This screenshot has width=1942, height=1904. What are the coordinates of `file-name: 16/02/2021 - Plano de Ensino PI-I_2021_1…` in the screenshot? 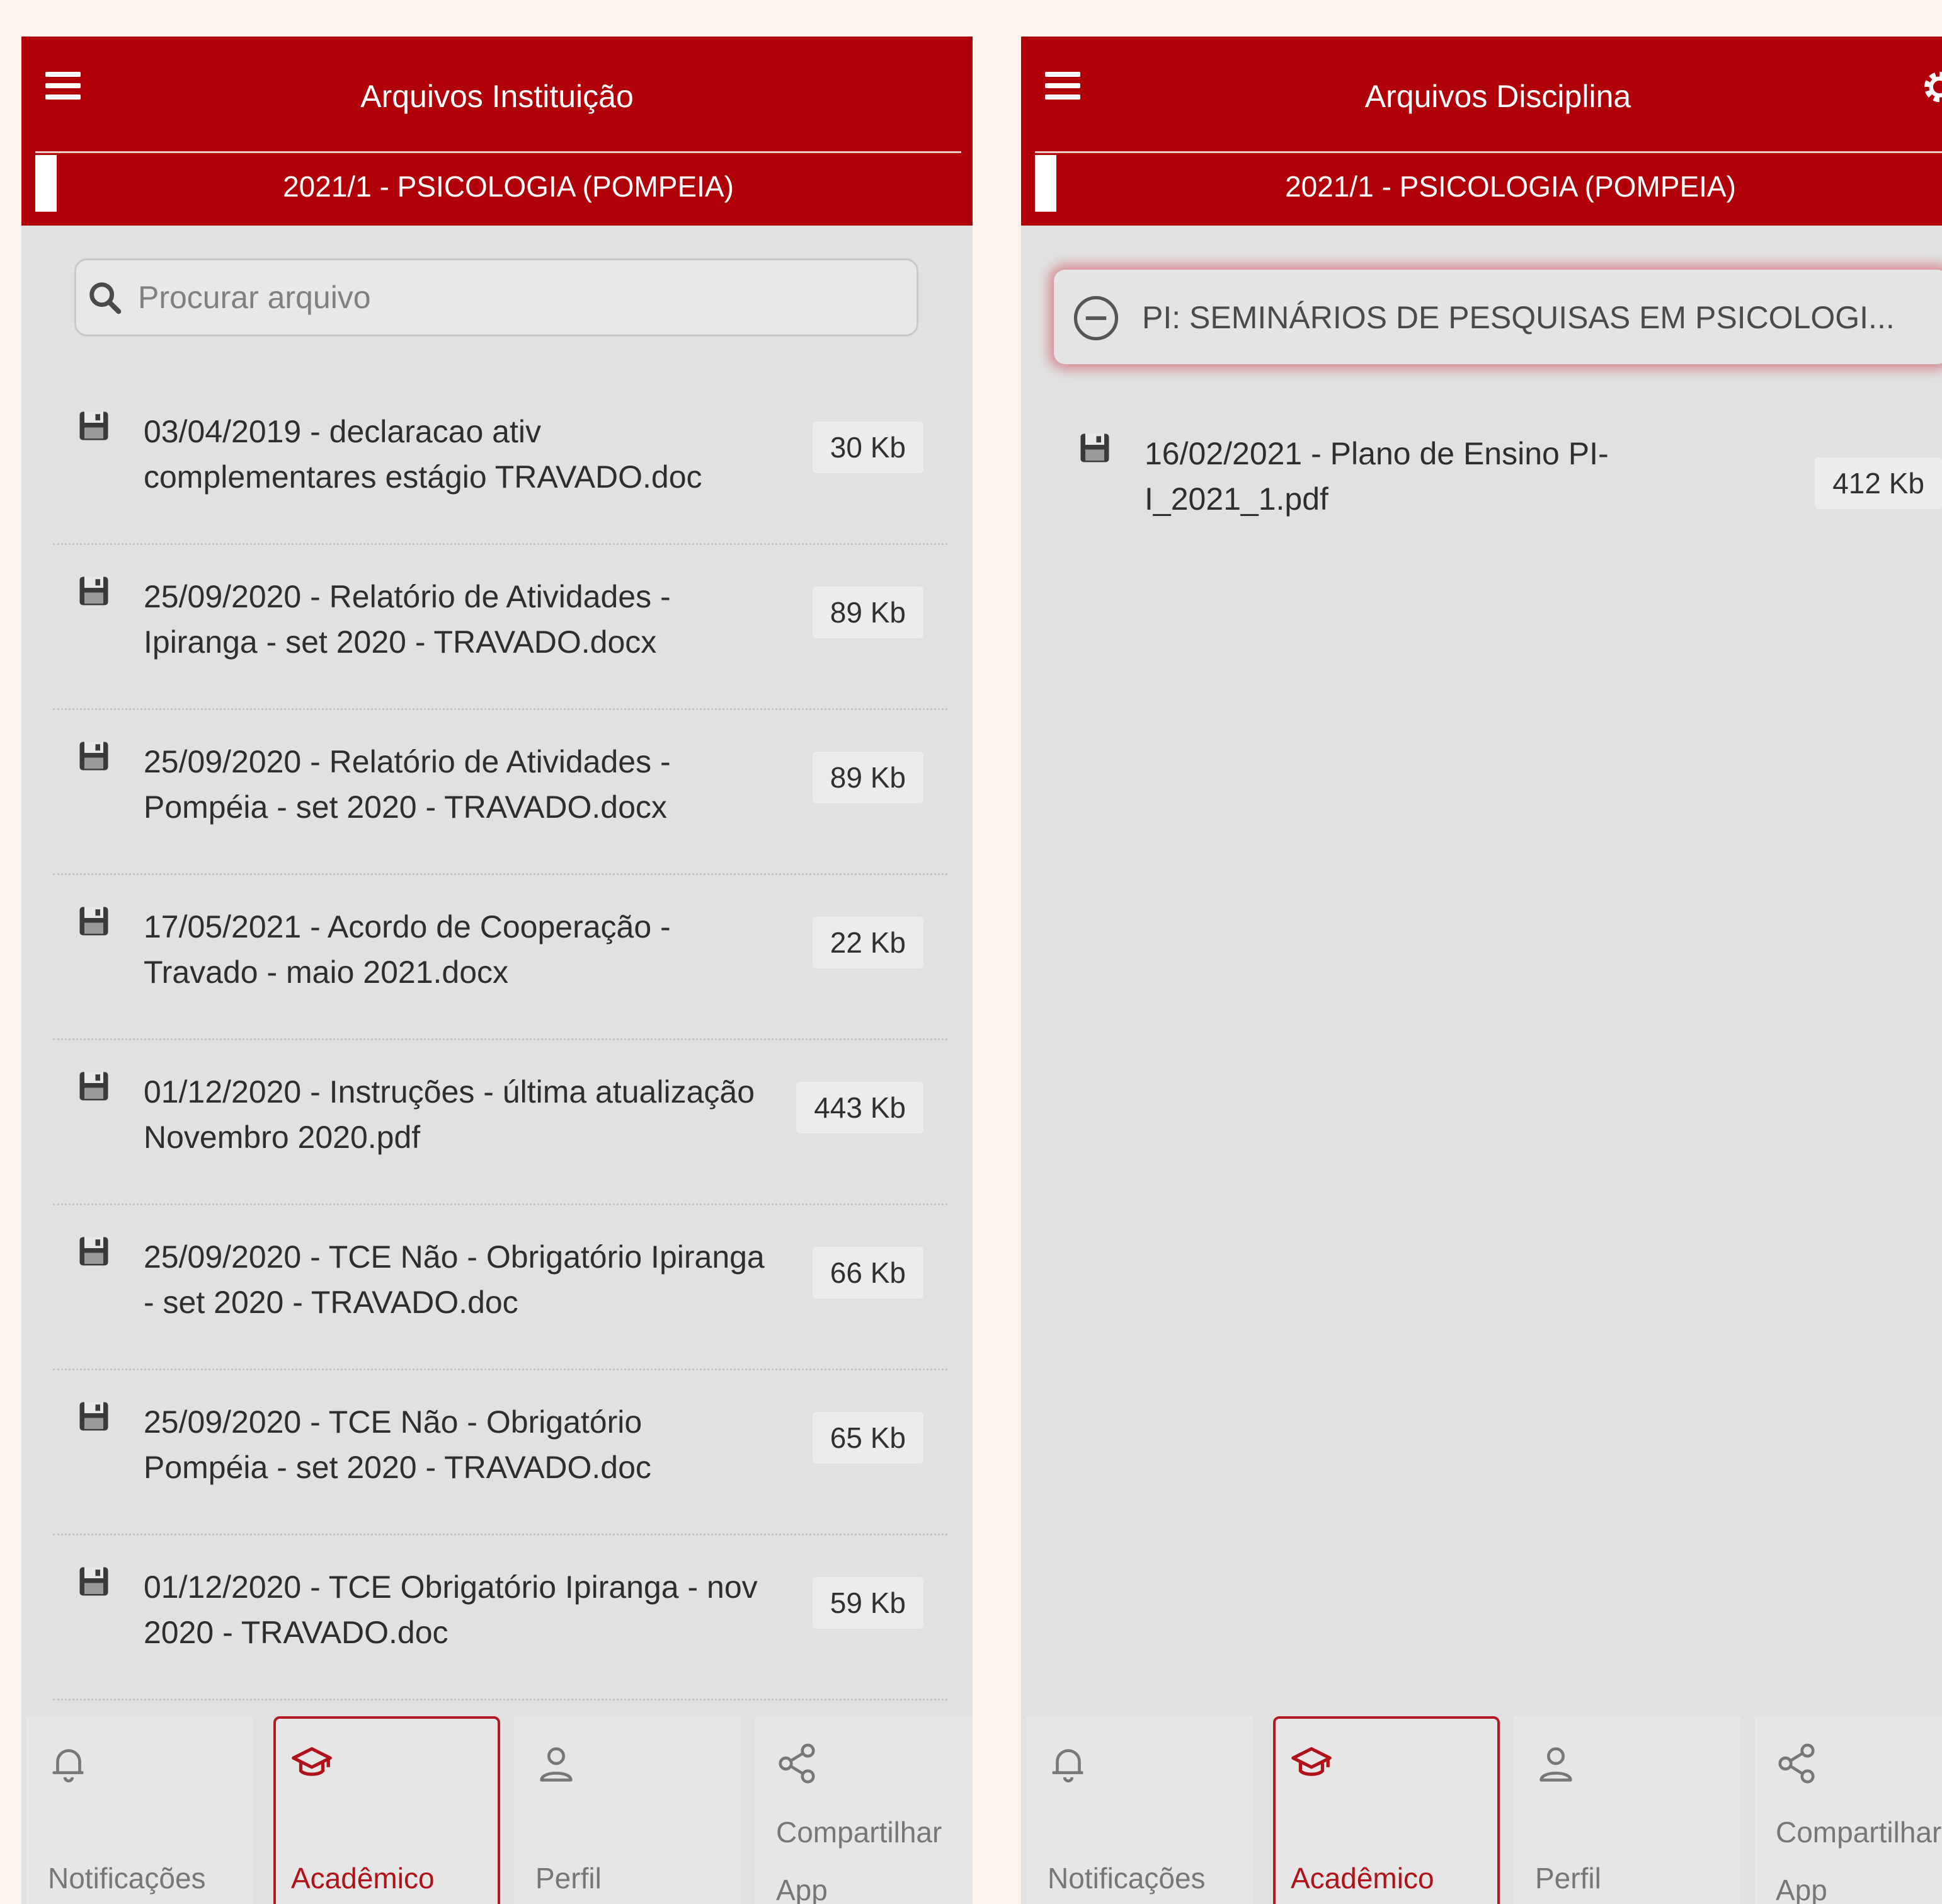 It's located at (1377, 476).